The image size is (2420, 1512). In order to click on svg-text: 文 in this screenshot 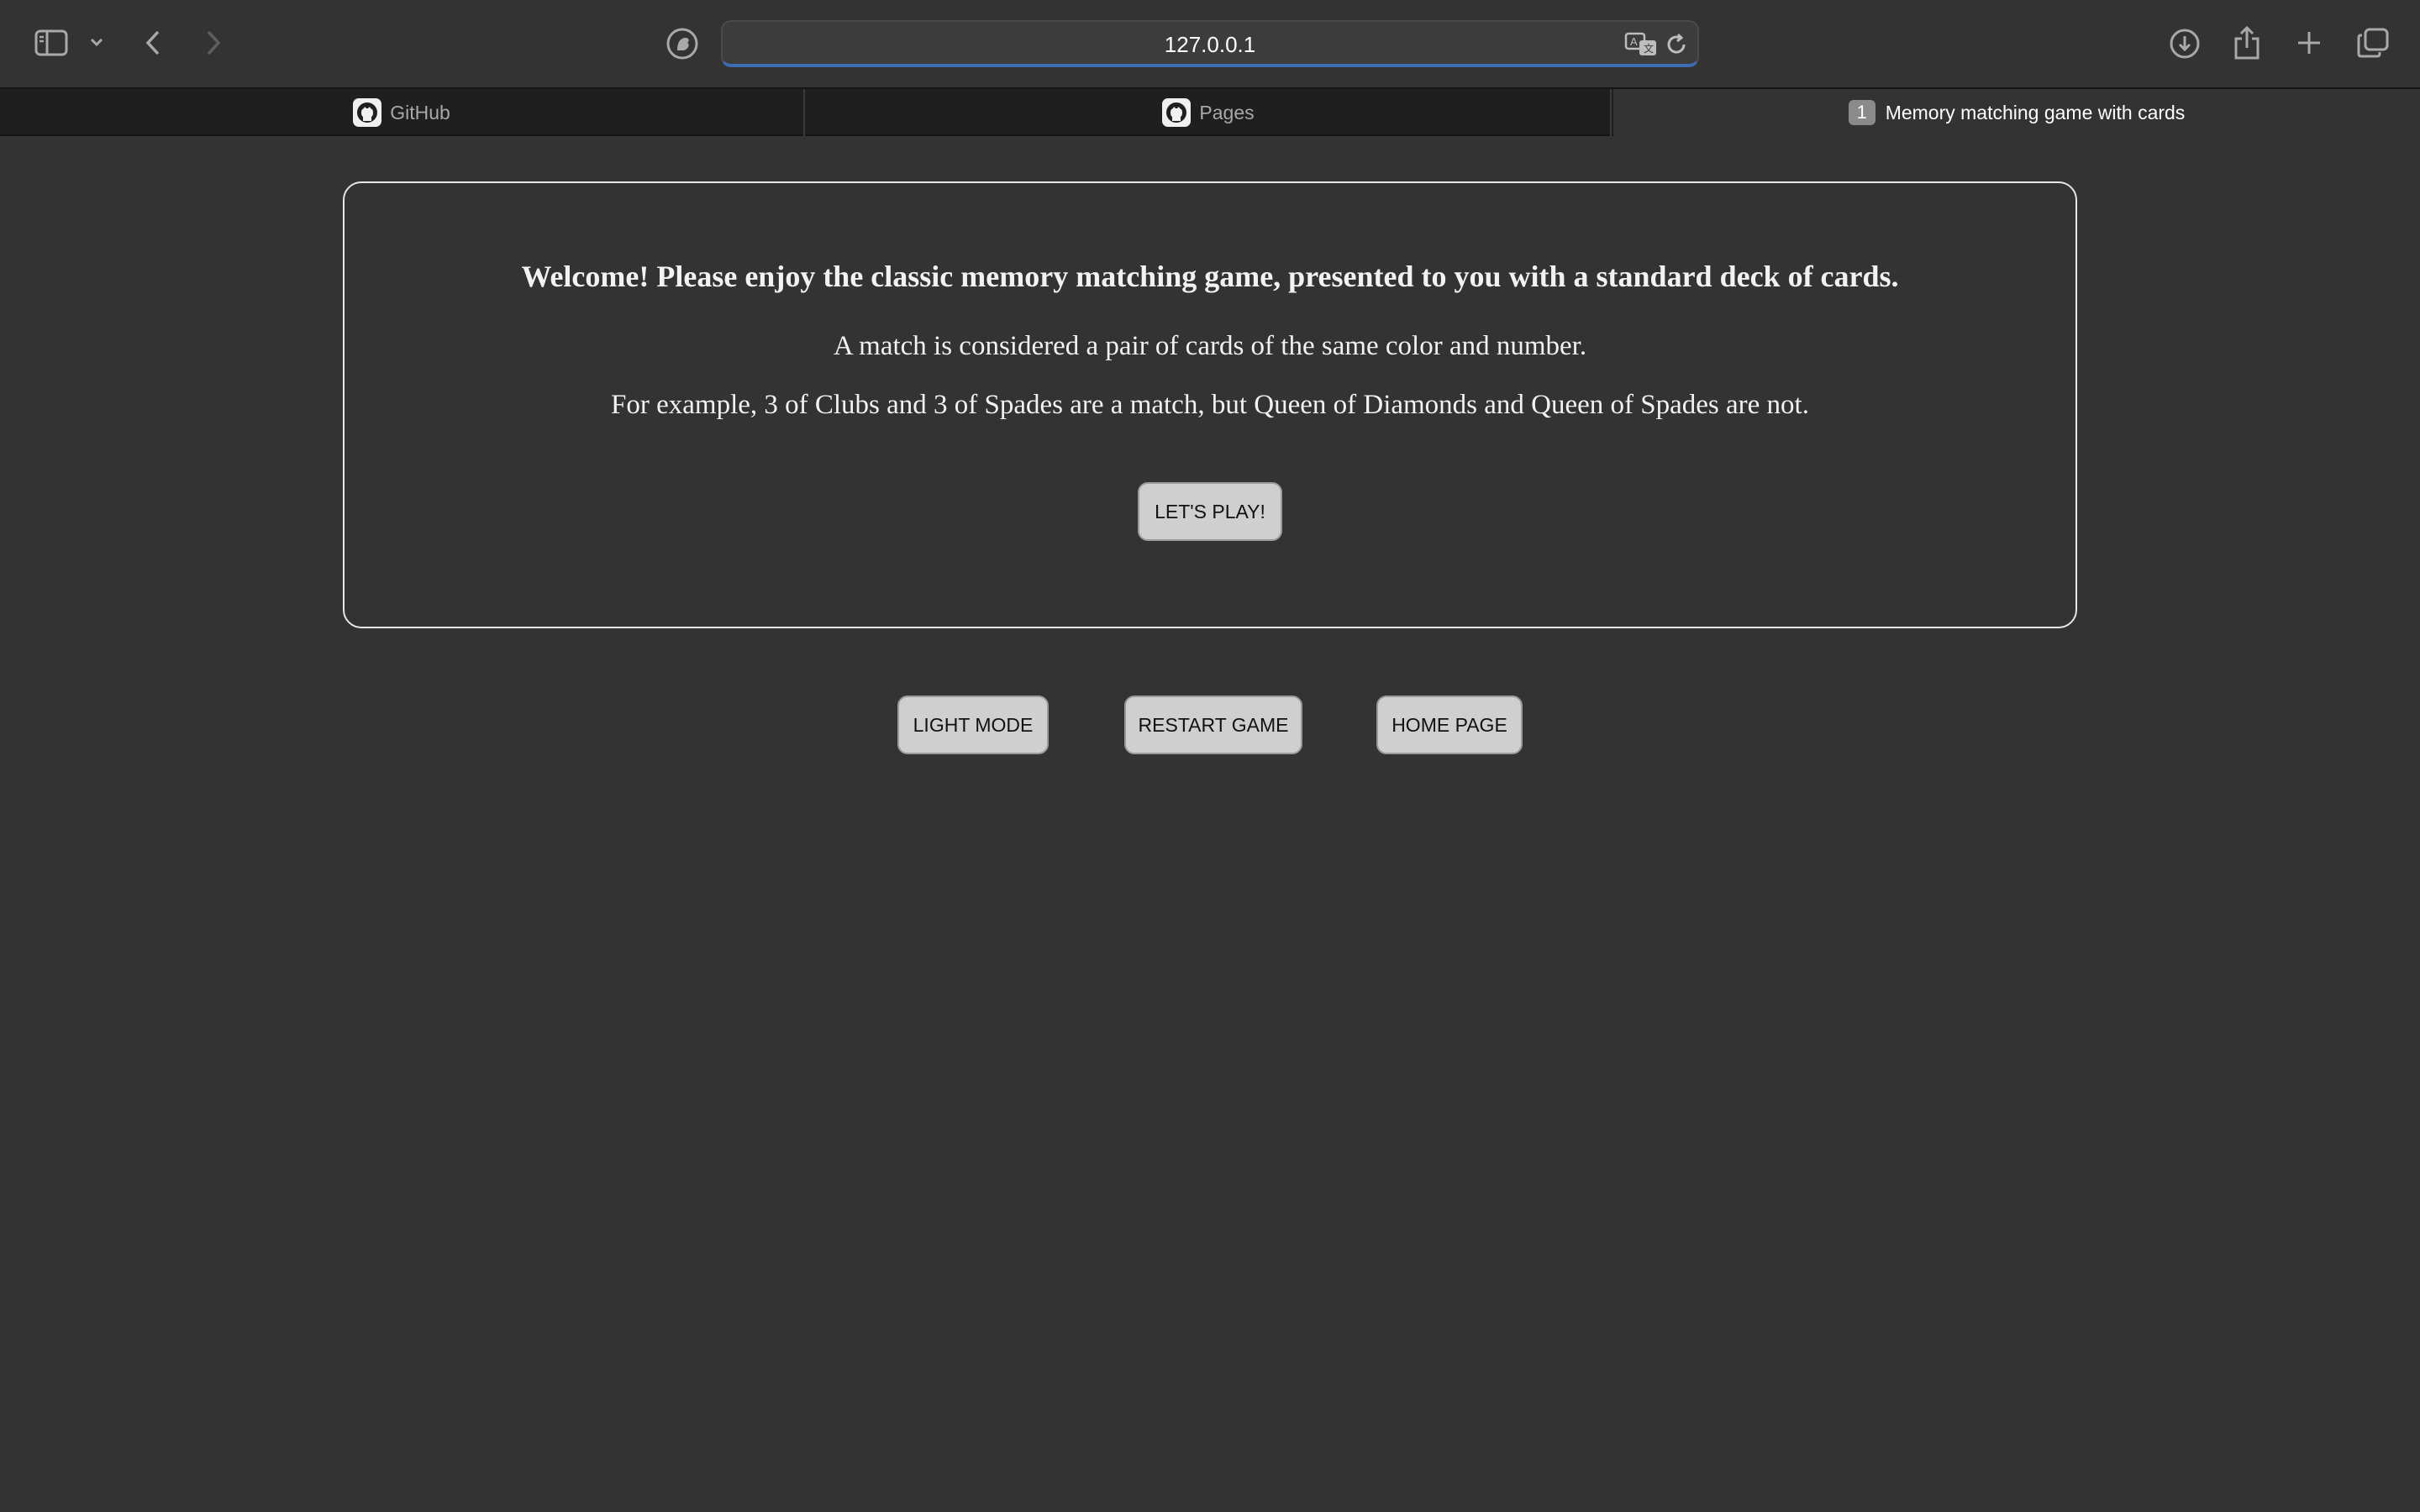, I will do `click(1649, 48)`.